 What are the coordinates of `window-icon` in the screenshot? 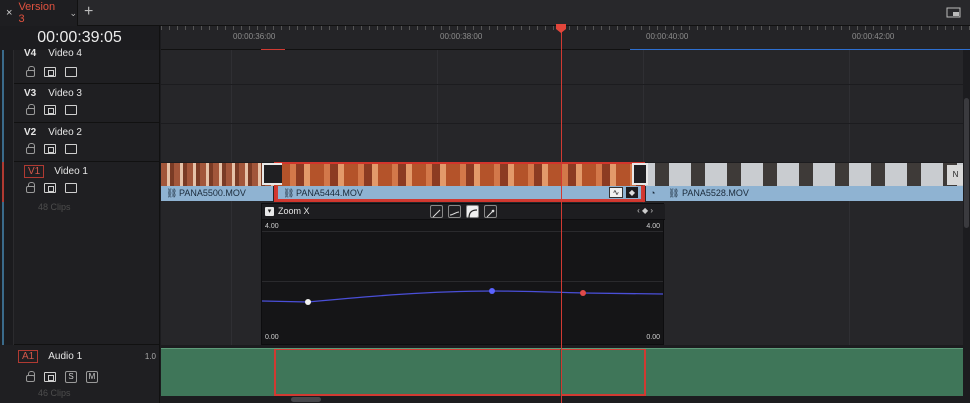 It's located at (954, 13).